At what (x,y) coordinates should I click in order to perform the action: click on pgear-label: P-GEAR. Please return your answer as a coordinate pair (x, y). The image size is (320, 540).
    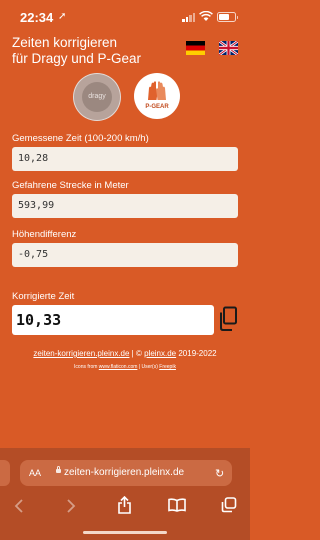
    Looking at the image, I should click on (157, 107).